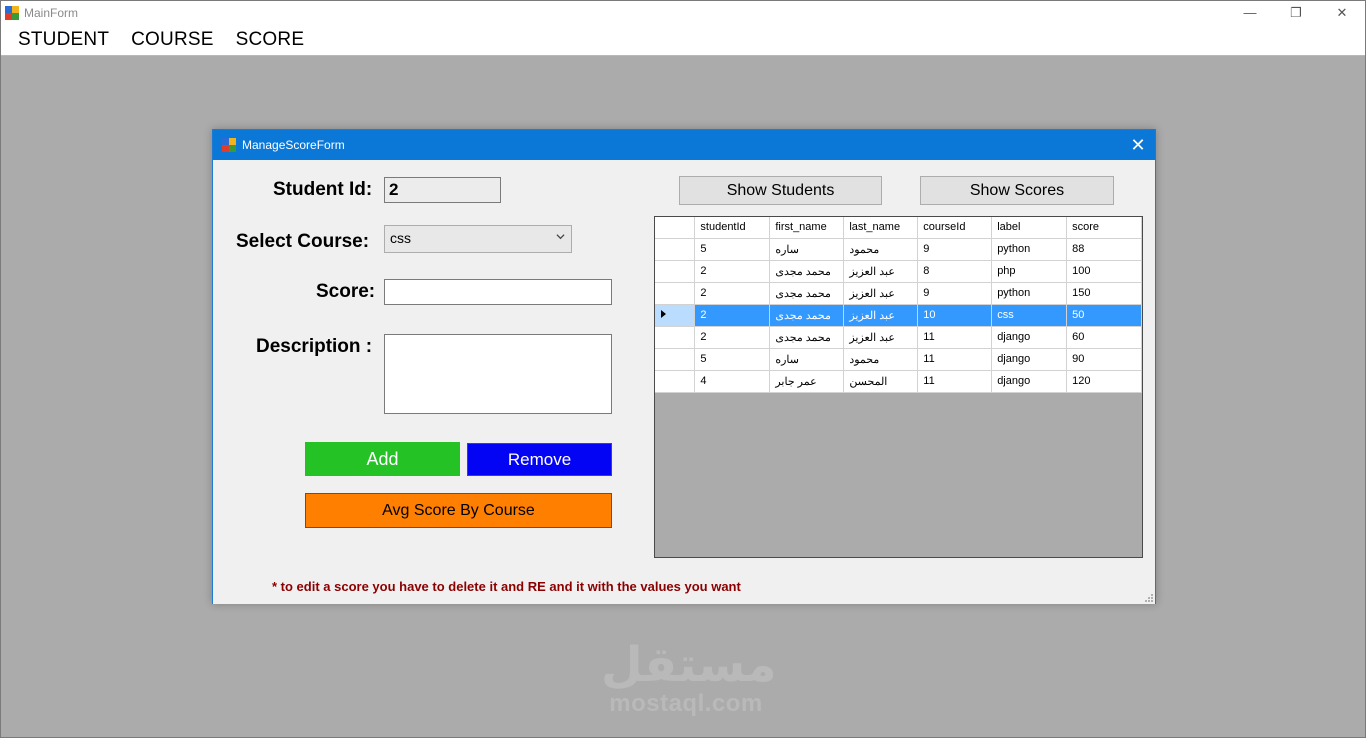  Describe the element at coordinates (1296, 12) in the screenshot. I see `restore-icon: ❐` at that location.